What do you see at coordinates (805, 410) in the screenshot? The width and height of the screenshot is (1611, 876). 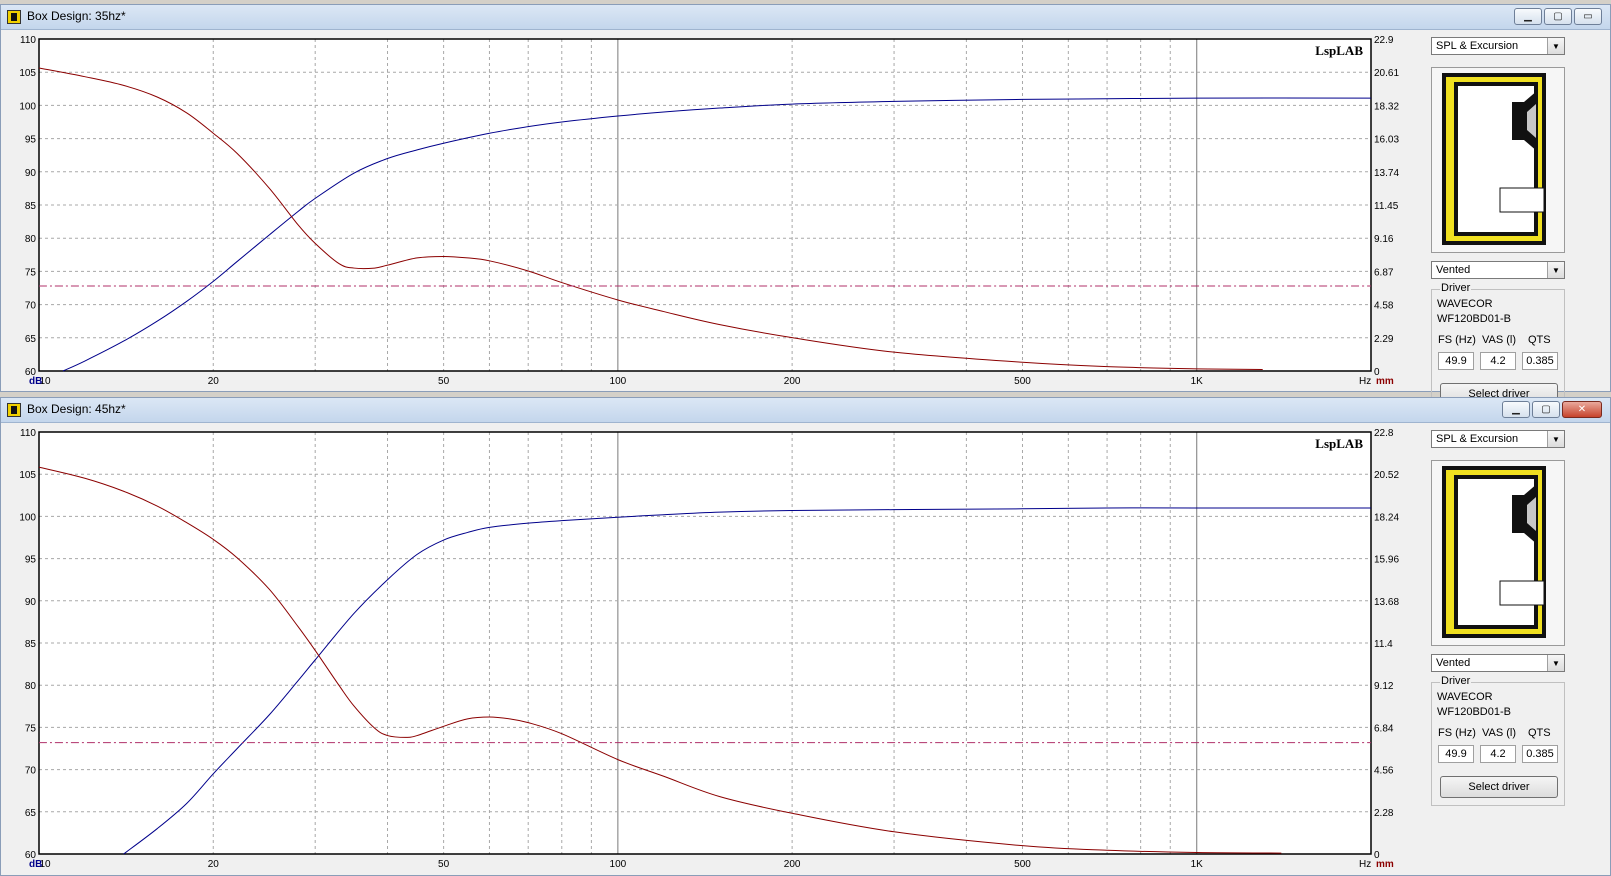 I see `title-bar: Box Design: 45hz* ▁ ▢ ✕` at bounding box center [805, 410].